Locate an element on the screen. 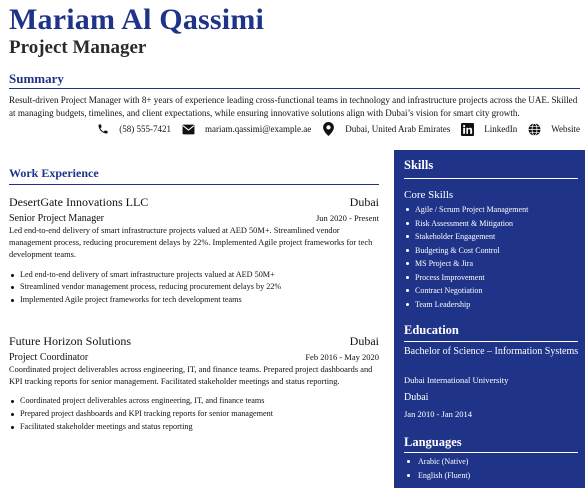  job-company: DesertGate Innovations LLC is located at coordinates (79, 202).